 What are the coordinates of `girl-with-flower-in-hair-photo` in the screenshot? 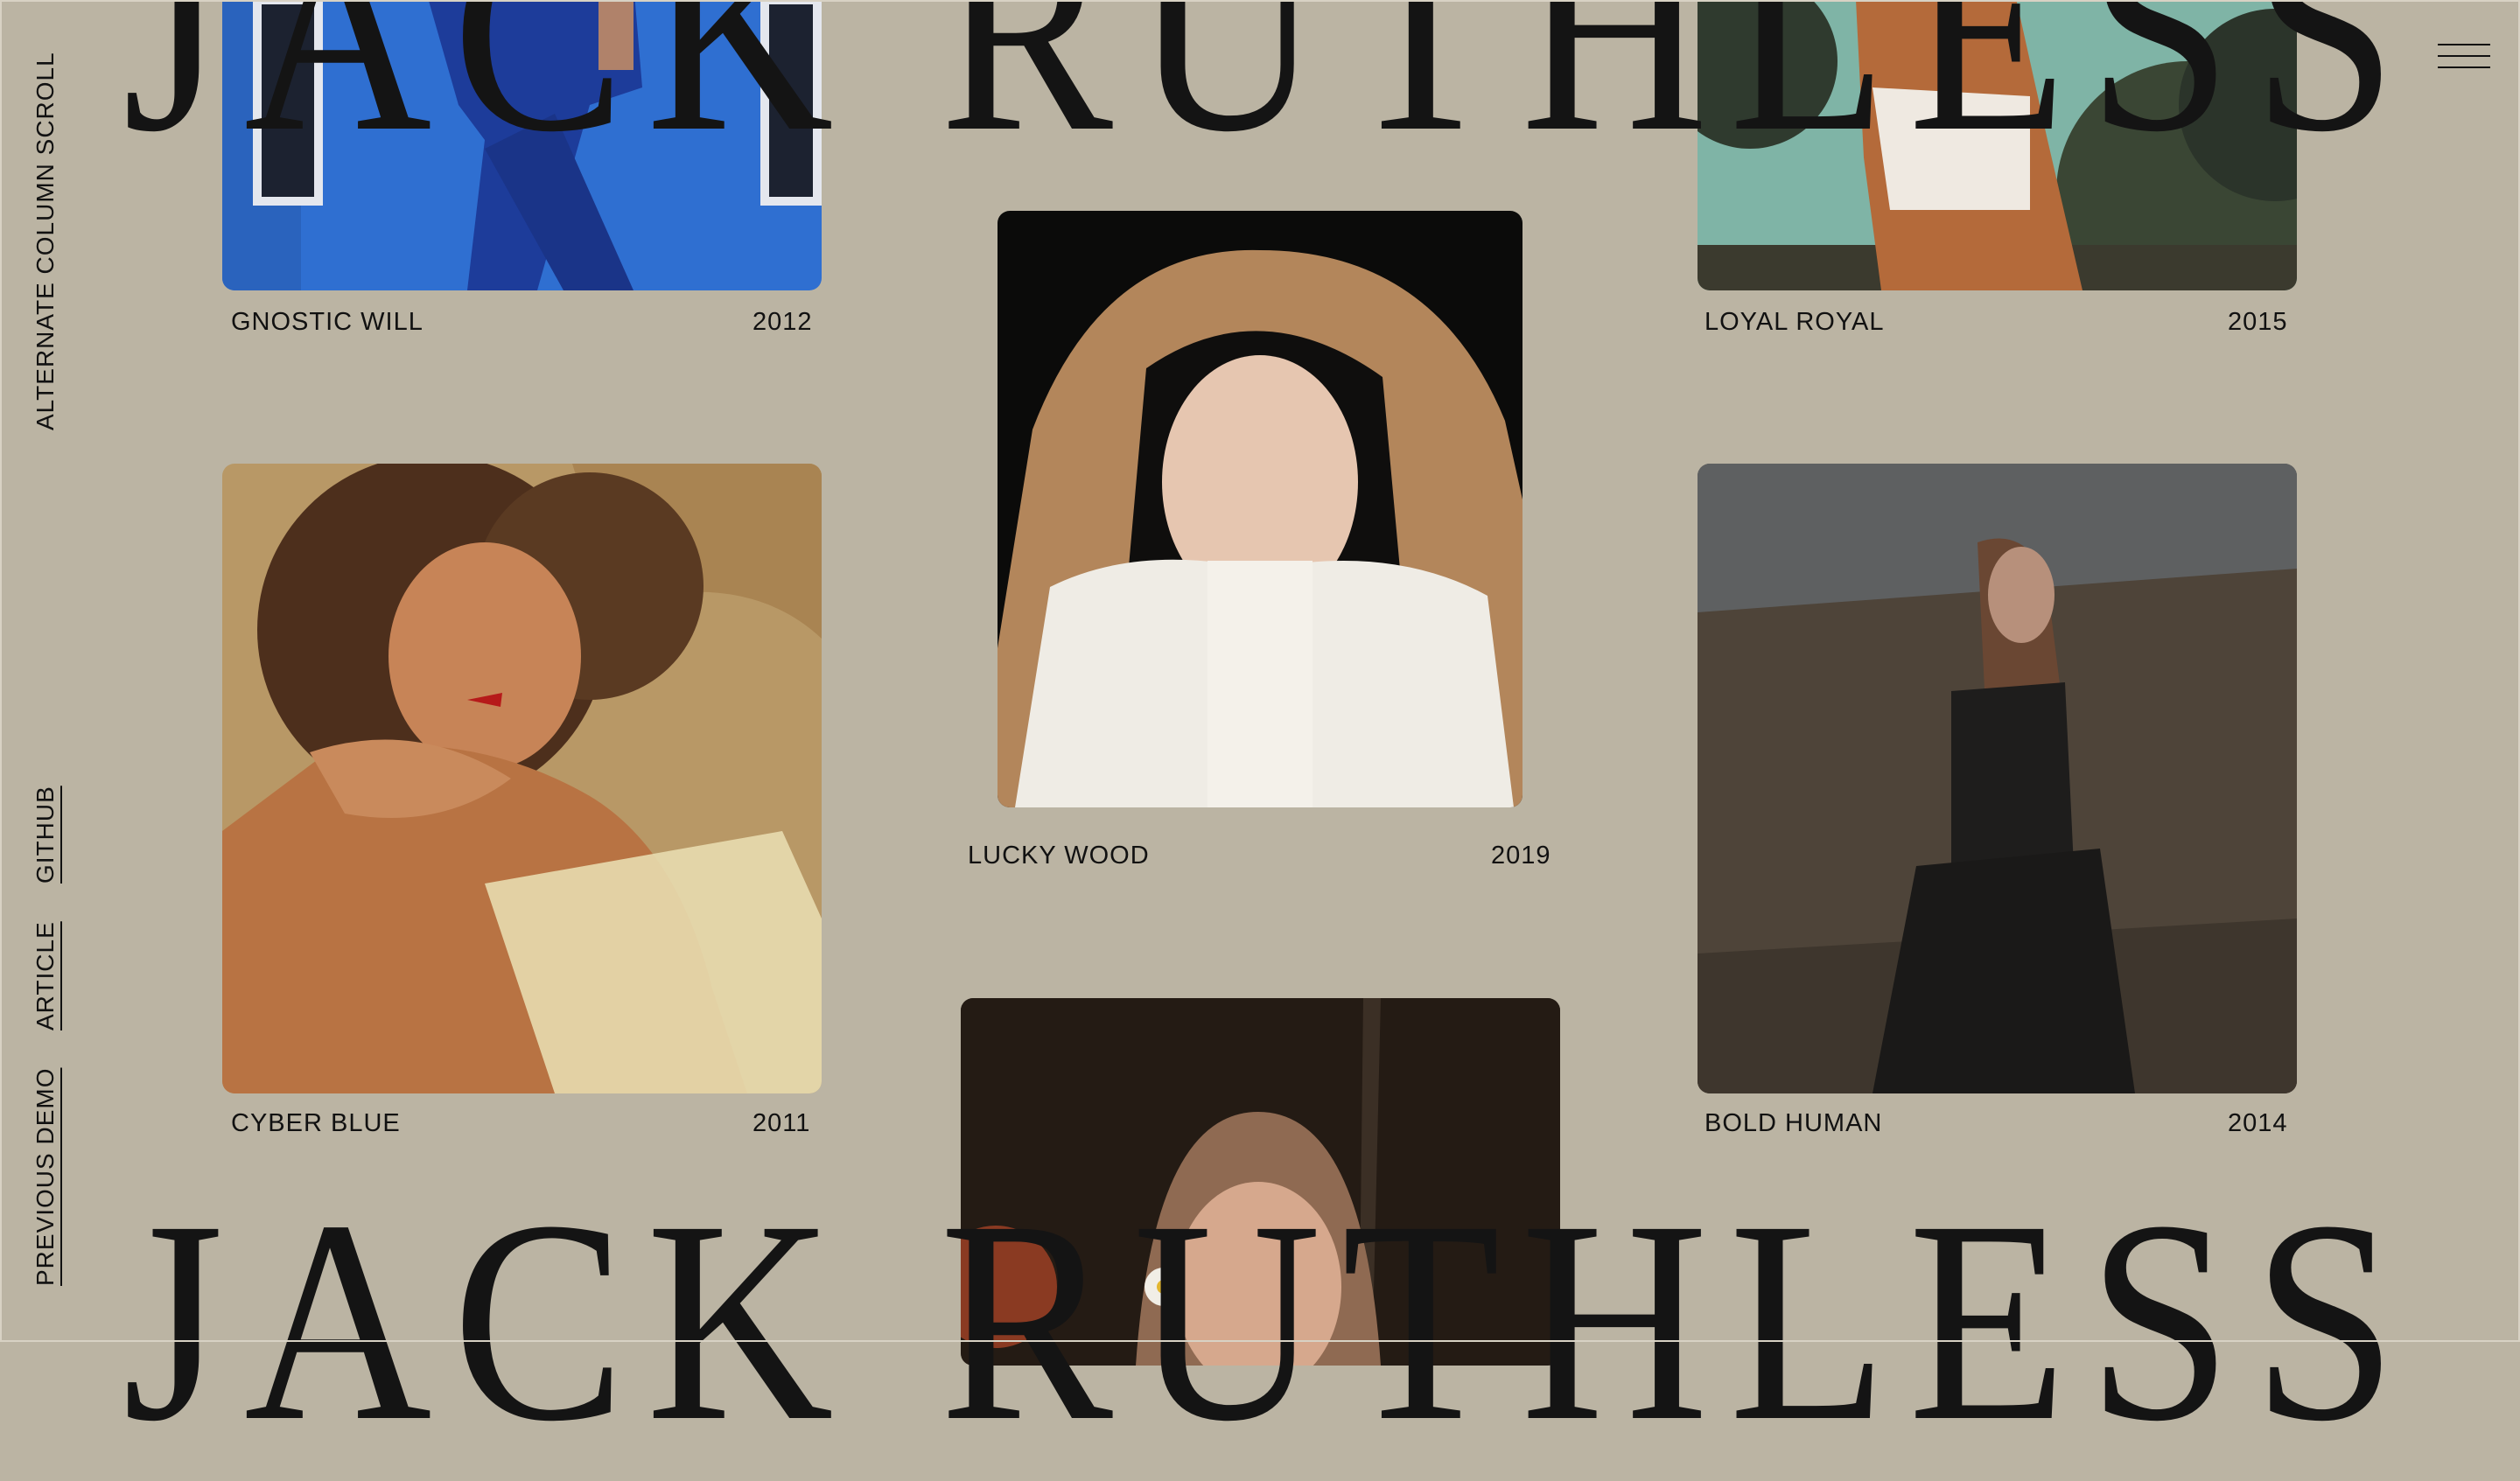 It's located at (1260, 1182).